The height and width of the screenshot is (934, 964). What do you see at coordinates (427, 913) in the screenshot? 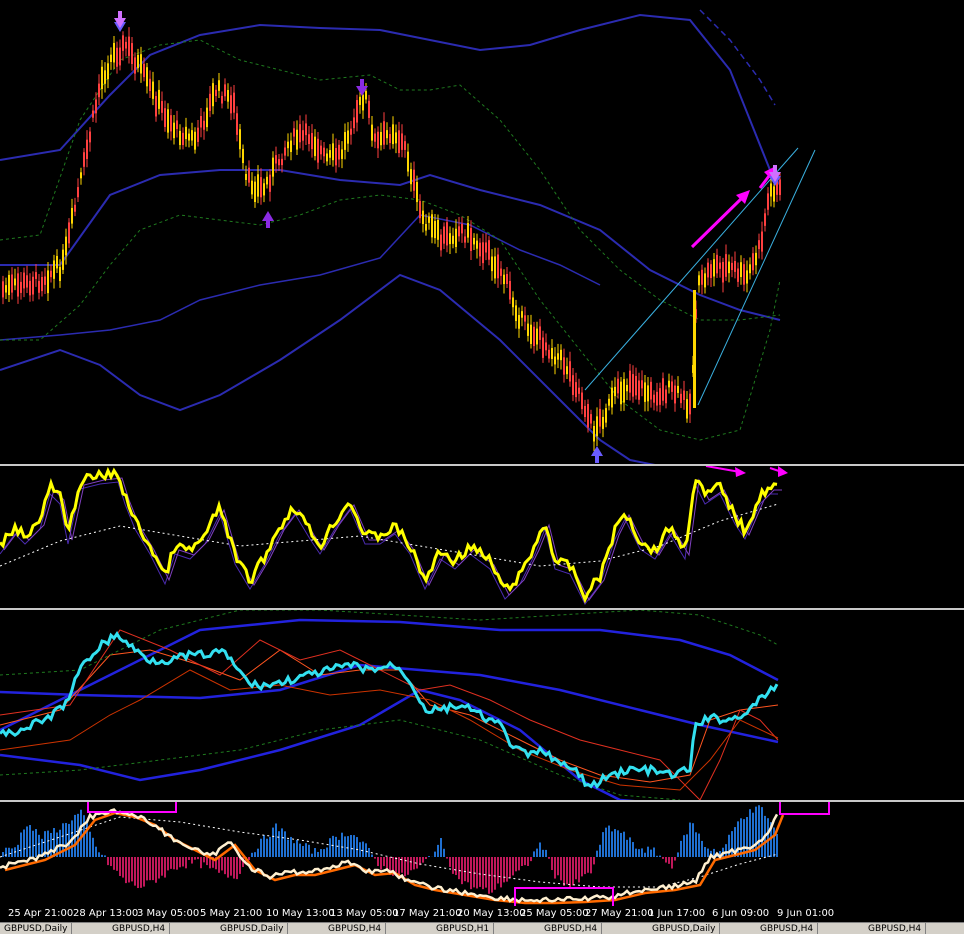
I see `time-axis-label: 17 May 21:00` at bounding box center [427, 913].